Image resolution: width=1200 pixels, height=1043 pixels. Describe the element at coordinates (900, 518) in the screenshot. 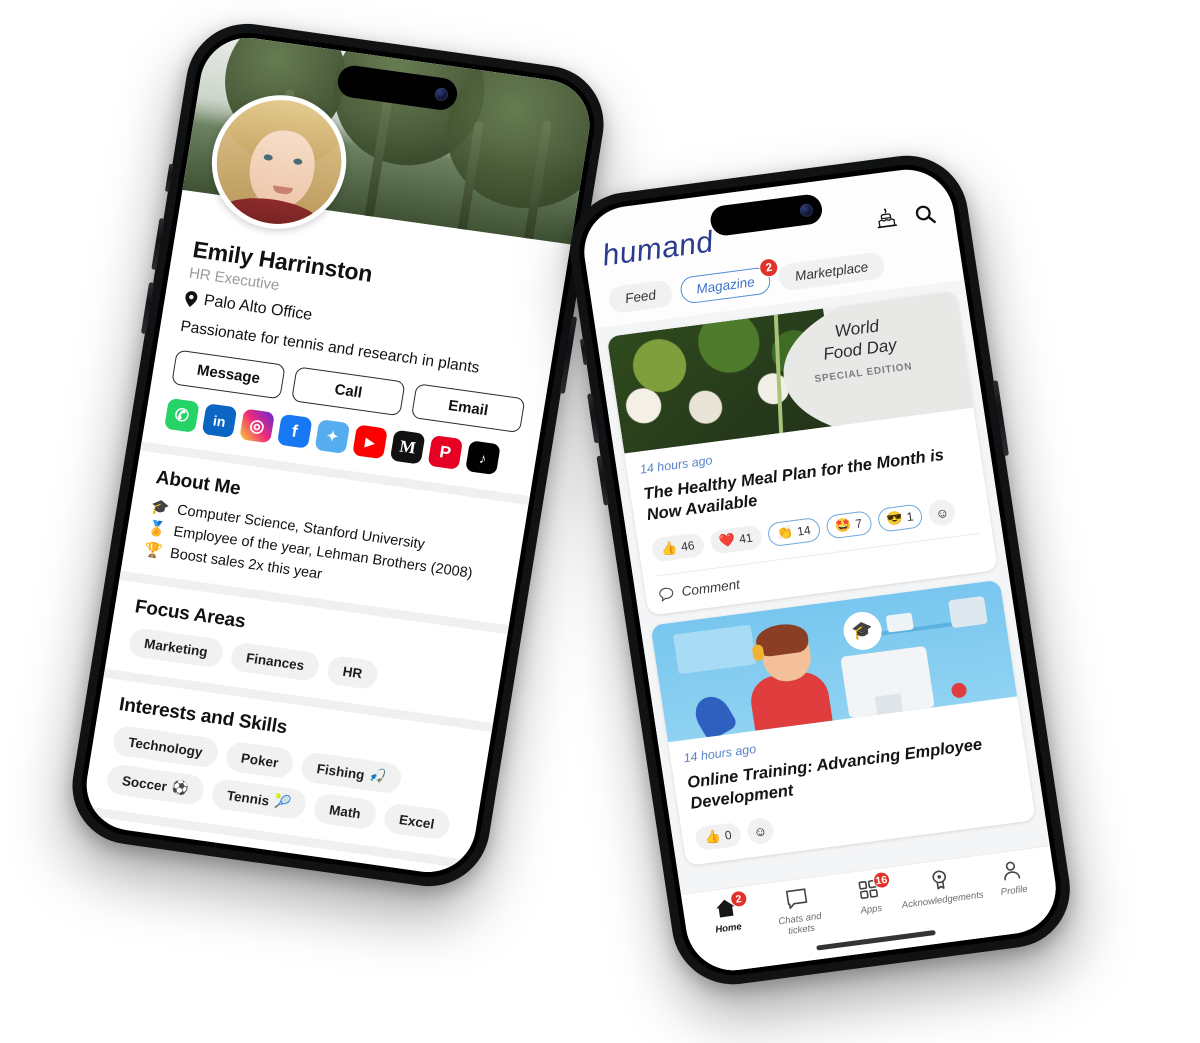

I see `reaction-cool: 😎 1` at that location.